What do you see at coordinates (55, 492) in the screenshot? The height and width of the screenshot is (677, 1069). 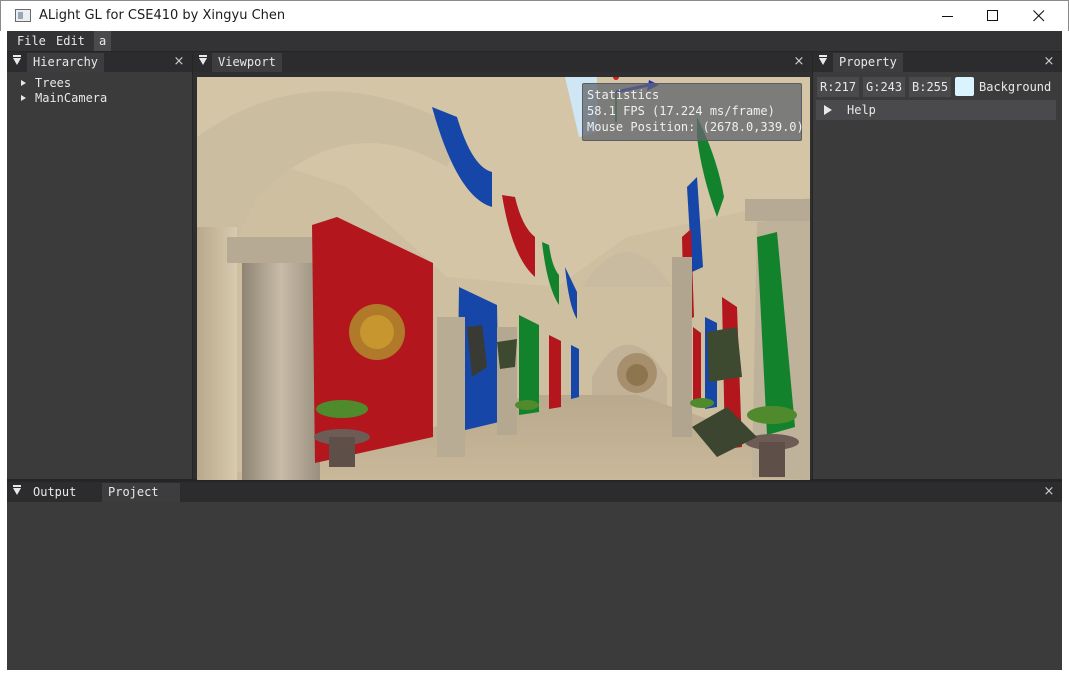 I see `tab-output: Output` at bounding box center [55, 492].